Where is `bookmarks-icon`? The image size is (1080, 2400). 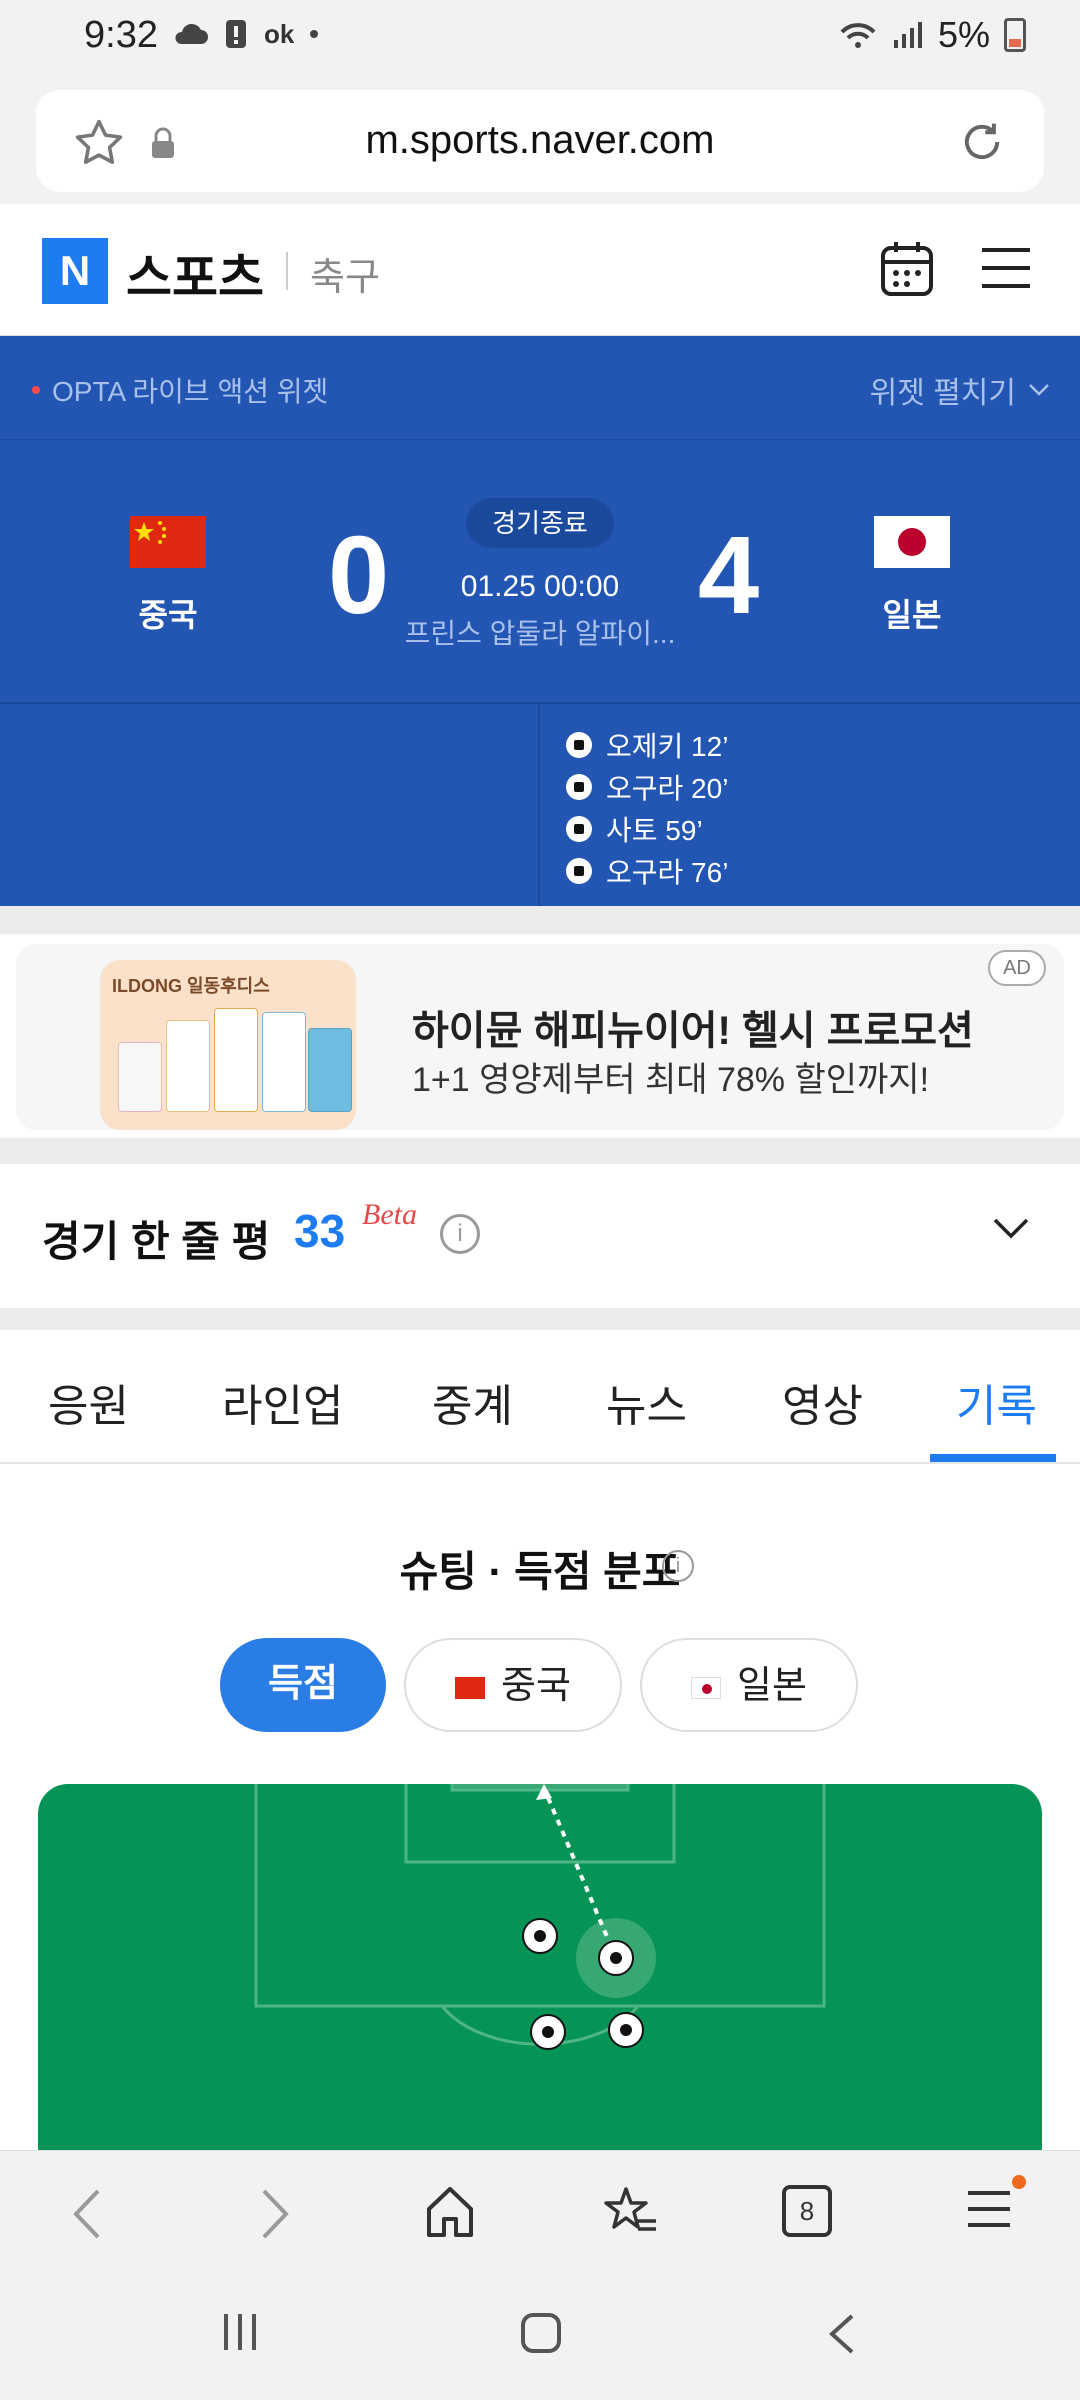
bookmarks-icon is located at coordinates (632, 2212).